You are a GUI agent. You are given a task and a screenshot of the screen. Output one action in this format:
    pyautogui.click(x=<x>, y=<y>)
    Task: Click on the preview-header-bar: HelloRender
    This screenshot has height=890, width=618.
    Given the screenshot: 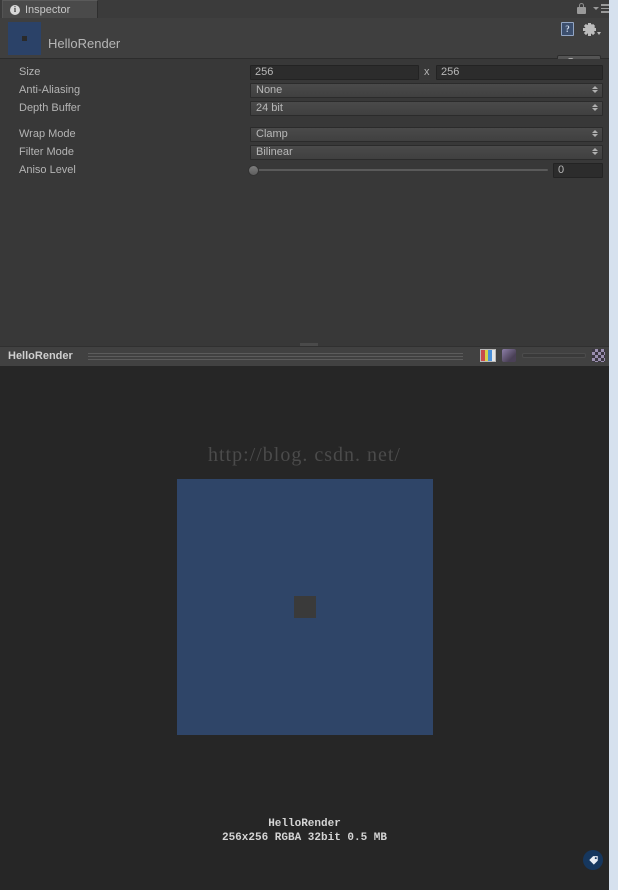 What is the action you would take?
    pyautogui.click(x=304, y=356)
    